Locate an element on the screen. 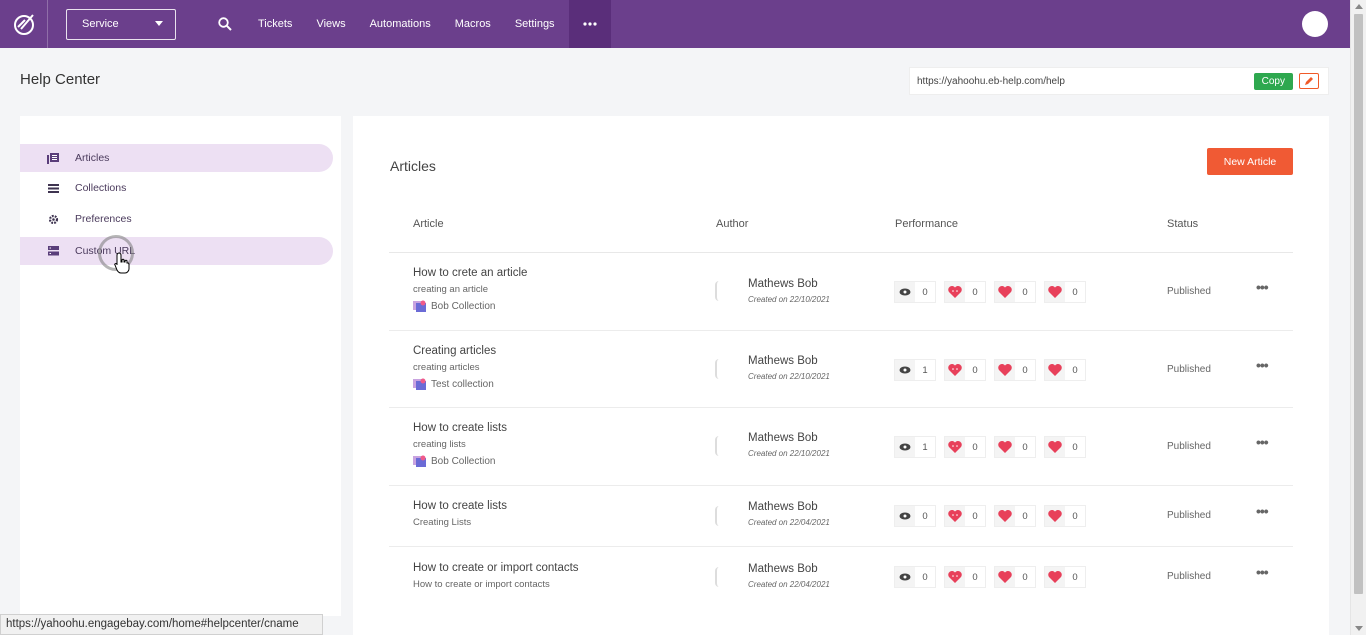 This screenshot has height=635, width=1366. edit-url-button is located at coordinates (1309, 81).